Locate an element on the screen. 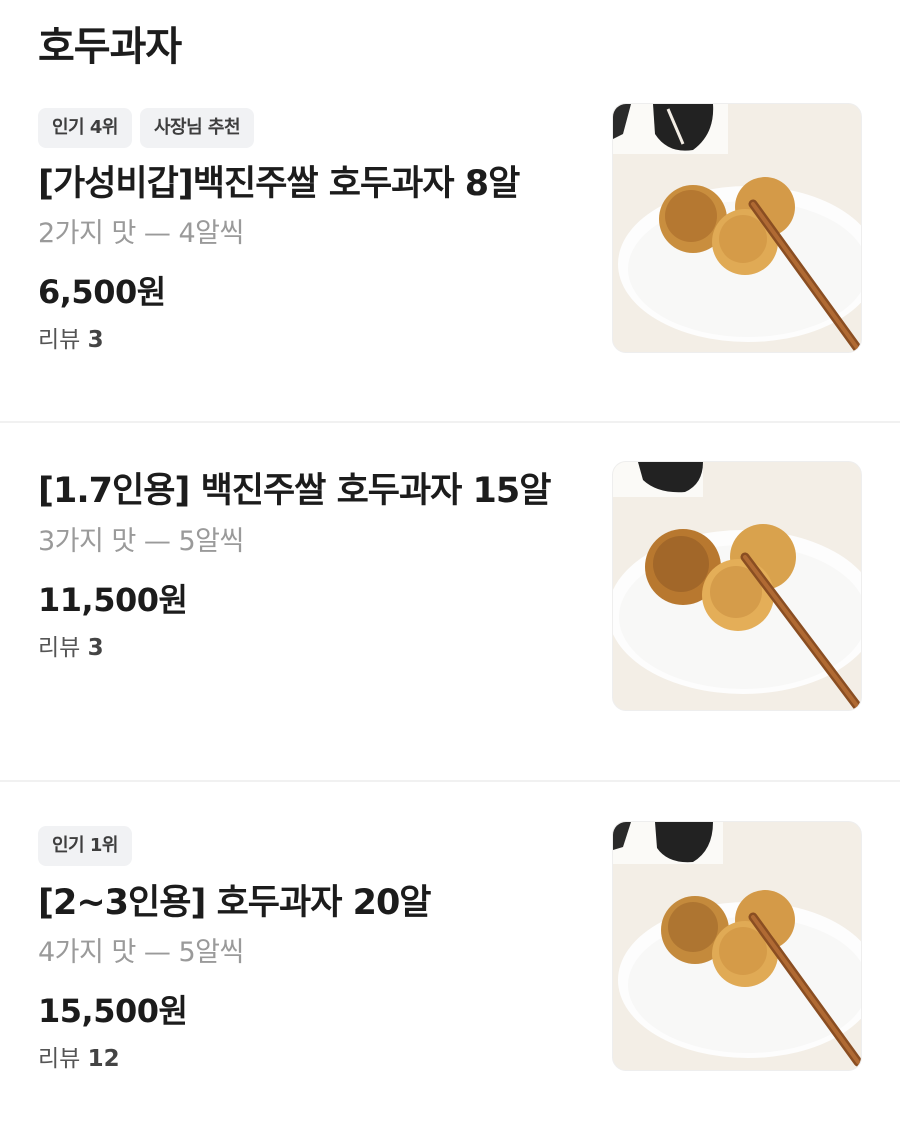 This screenshot has width=900, height=1133. divider is located at coordinates (450, 422).